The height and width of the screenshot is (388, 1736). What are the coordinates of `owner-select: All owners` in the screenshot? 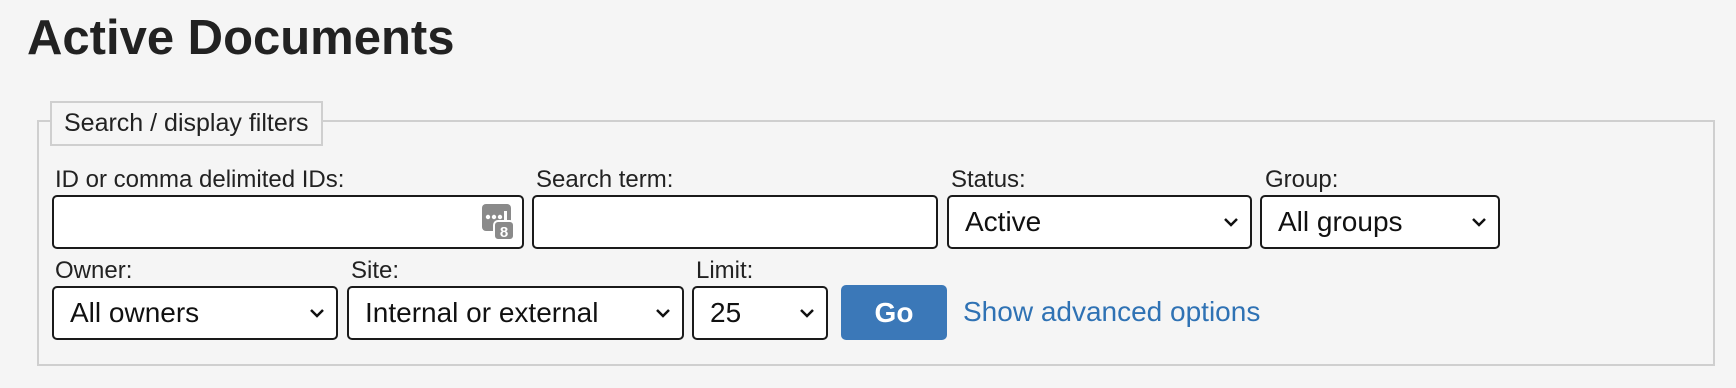 It's located at (195, 313).